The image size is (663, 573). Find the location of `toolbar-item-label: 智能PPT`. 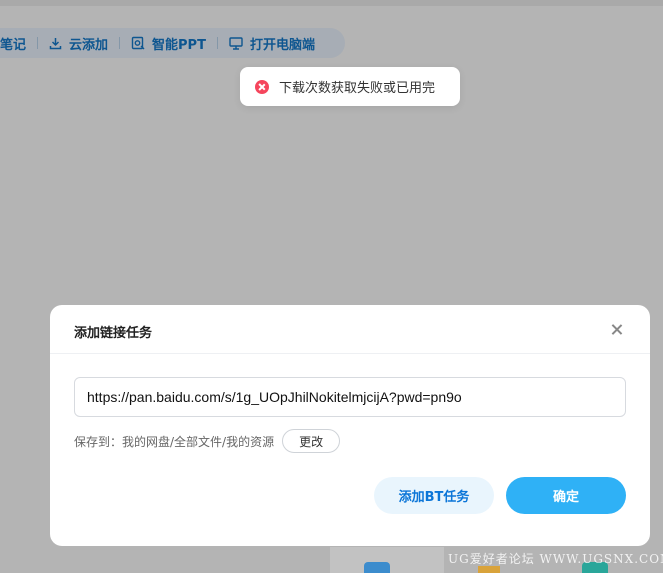

toolbar-item-label: 智能PPT is located at coordinates (179, 45).